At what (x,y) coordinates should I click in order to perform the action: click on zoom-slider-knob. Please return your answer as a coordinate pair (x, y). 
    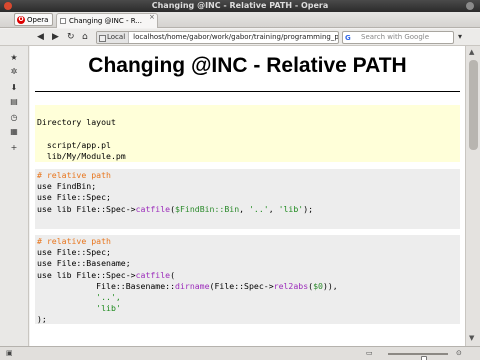
    Looking at the image, I should click on (424, 358).